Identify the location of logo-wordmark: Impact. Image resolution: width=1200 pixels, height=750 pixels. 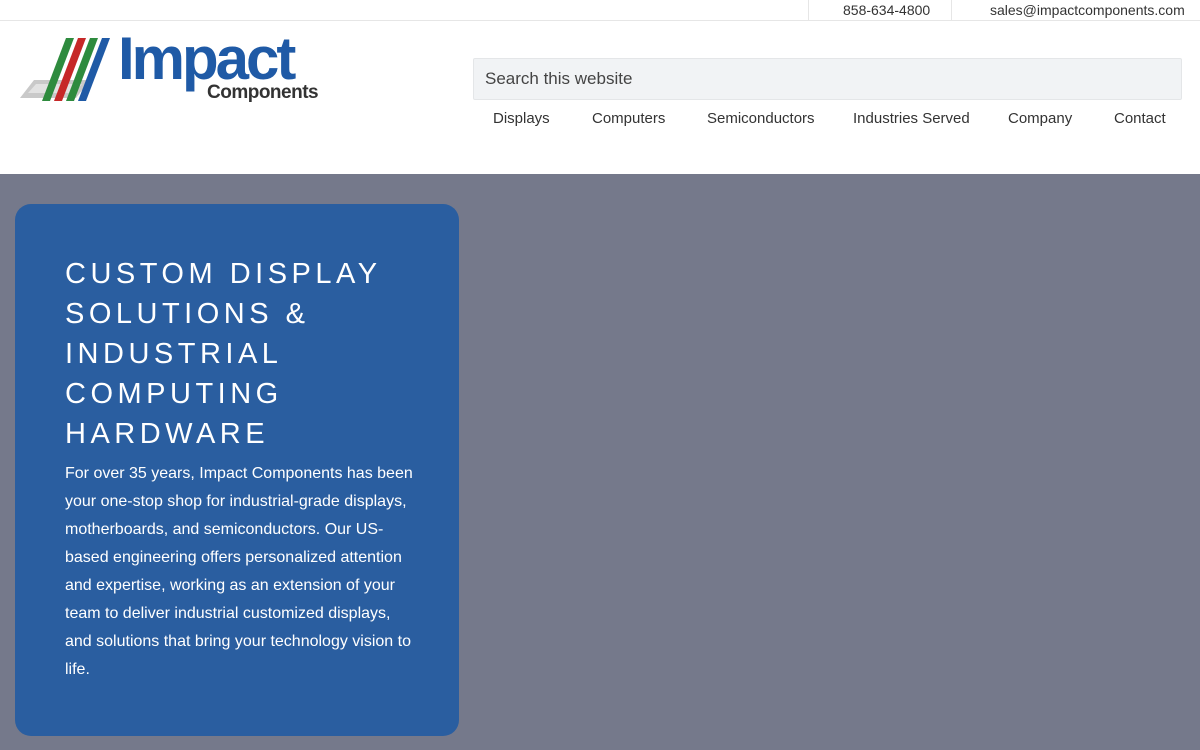
(207, 58).